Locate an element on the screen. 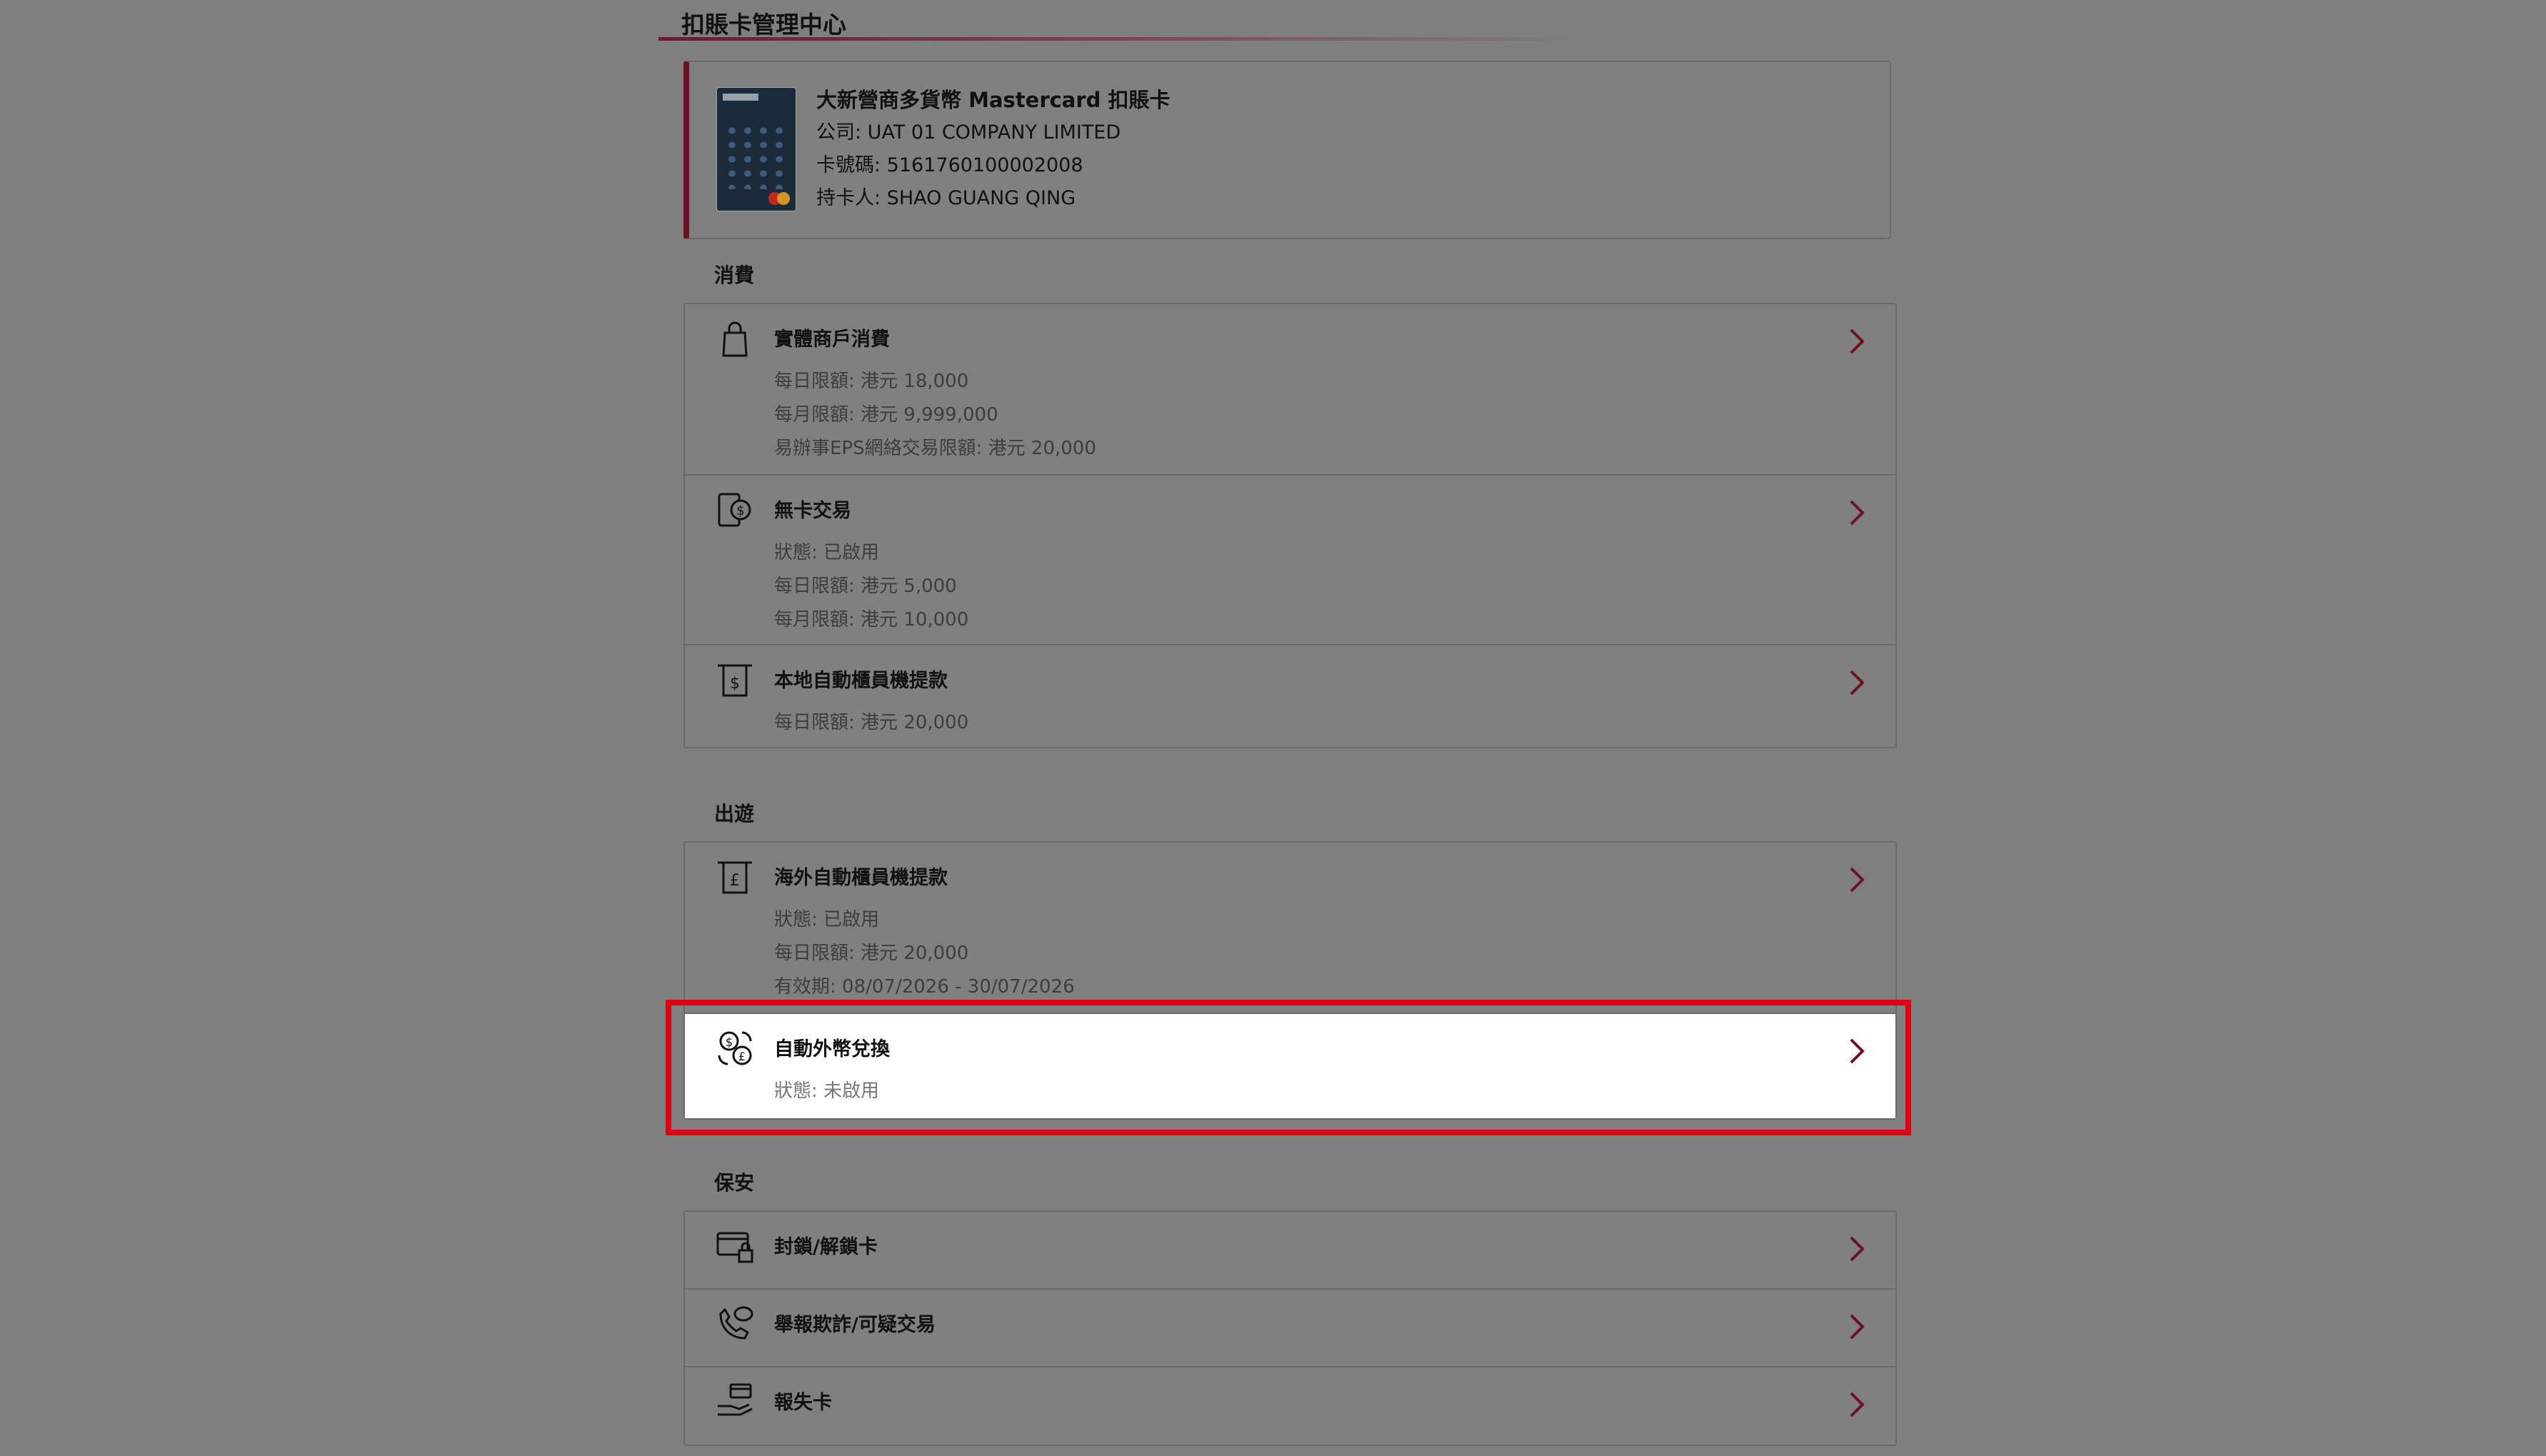 The height and width of the screenshot is (1456, 2546). section-heading-travel: 出遊 is located at coordinates (734, 813).